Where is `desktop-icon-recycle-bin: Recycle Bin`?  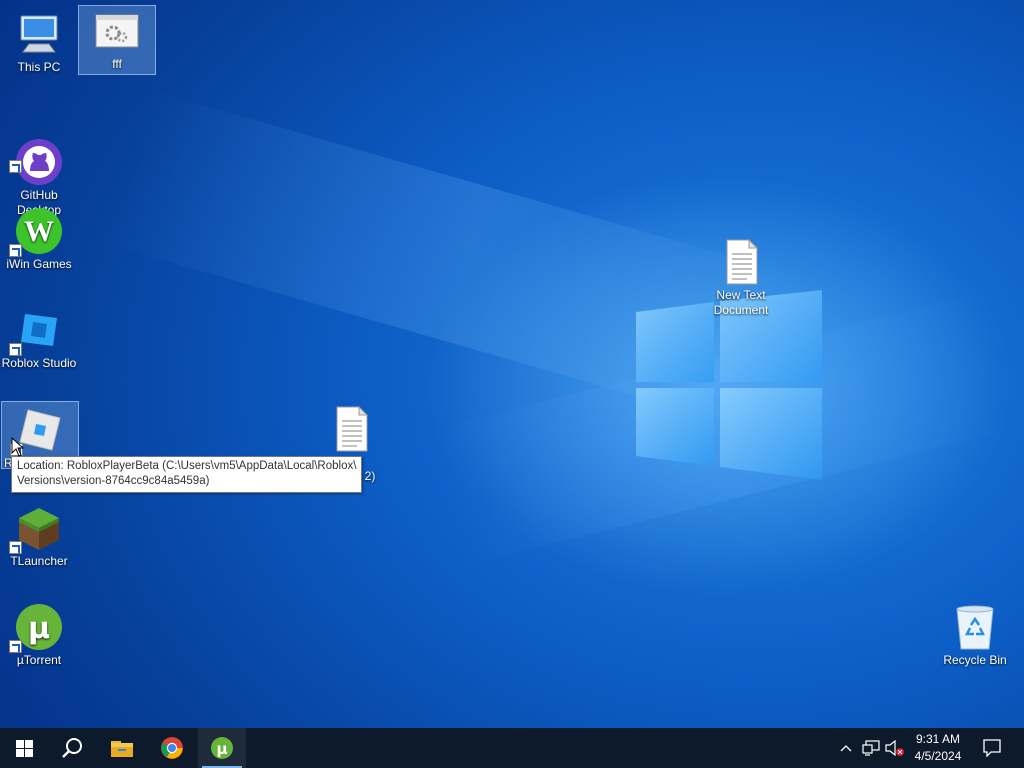 desktop-icon-recycle-bin: Recycle Bin is located at coordinates (975, 633).